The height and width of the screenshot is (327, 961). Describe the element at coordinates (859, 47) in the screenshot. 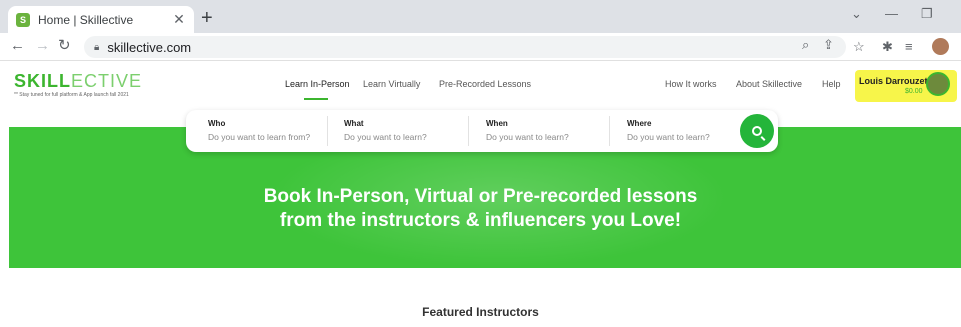

I see `star-icon: ☆` at that location.